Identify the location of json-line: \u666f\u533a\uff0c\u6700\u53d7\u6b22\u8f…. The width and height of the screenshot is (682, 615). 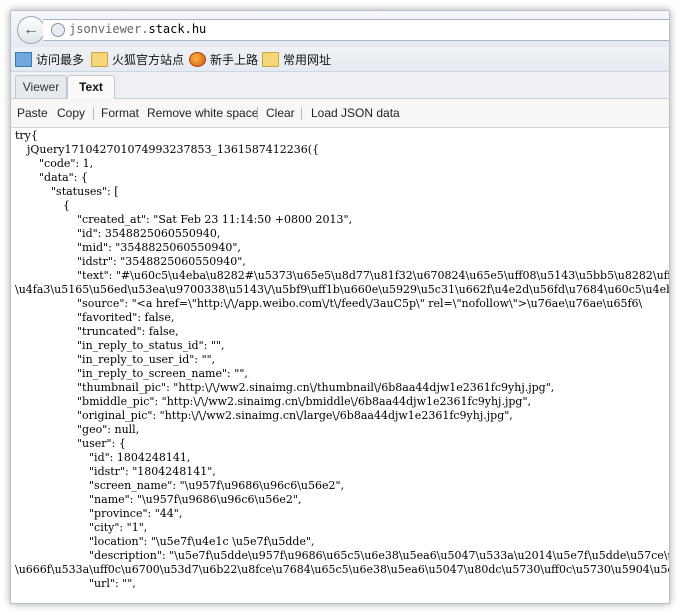
(342, 569).